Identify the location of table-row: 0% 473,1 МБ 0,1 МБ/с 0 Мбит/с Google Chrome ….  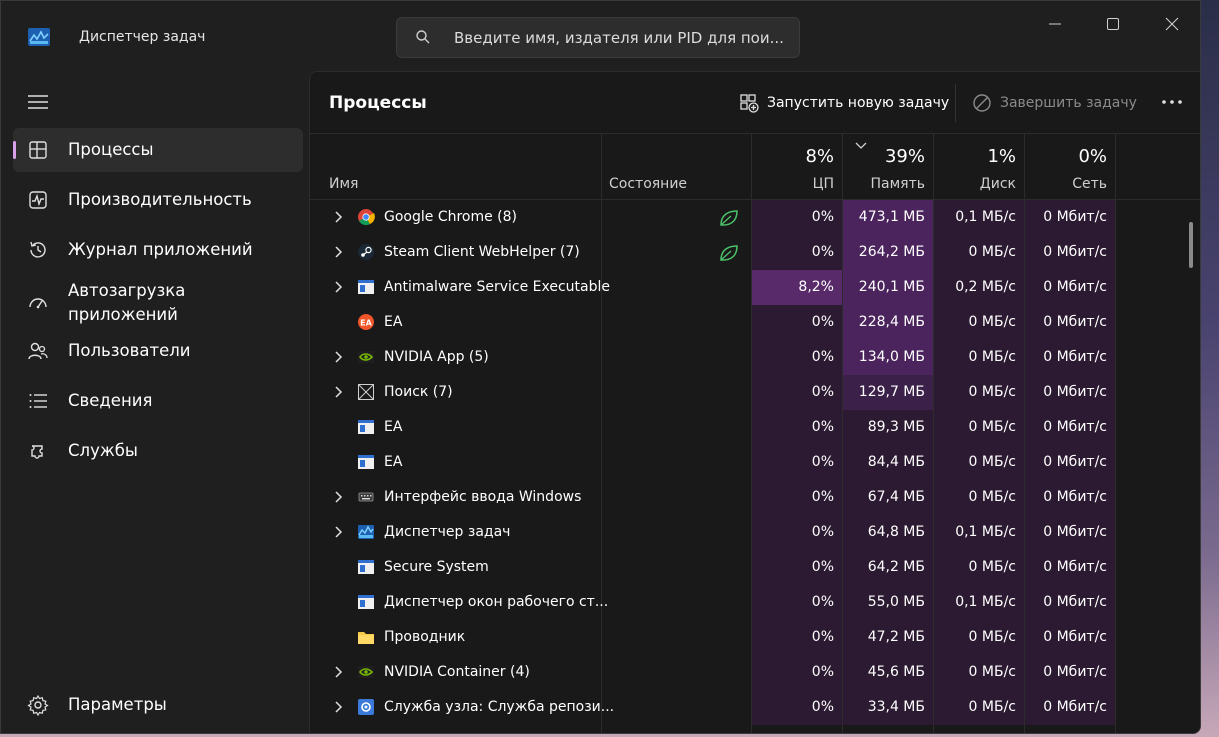
(755, 217).